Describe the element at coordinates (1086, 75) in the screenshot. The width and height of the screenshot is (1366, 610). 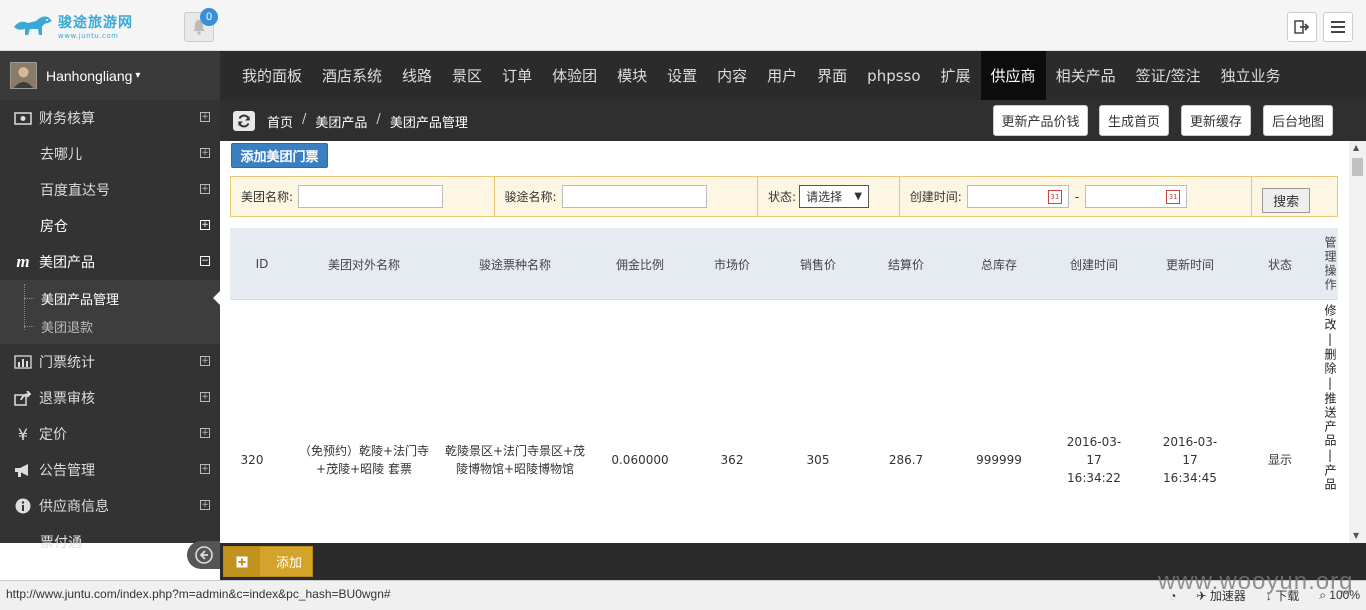
I see `nav-item-14: 相关产品` at that location.